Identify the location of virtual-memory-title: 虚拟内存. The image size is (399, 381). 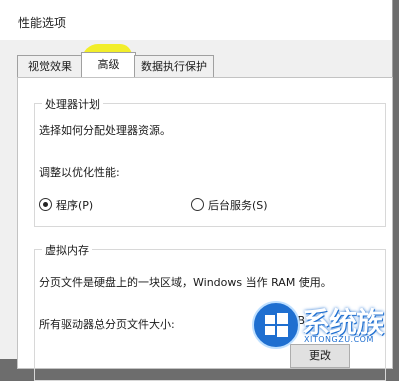
(67, 250).